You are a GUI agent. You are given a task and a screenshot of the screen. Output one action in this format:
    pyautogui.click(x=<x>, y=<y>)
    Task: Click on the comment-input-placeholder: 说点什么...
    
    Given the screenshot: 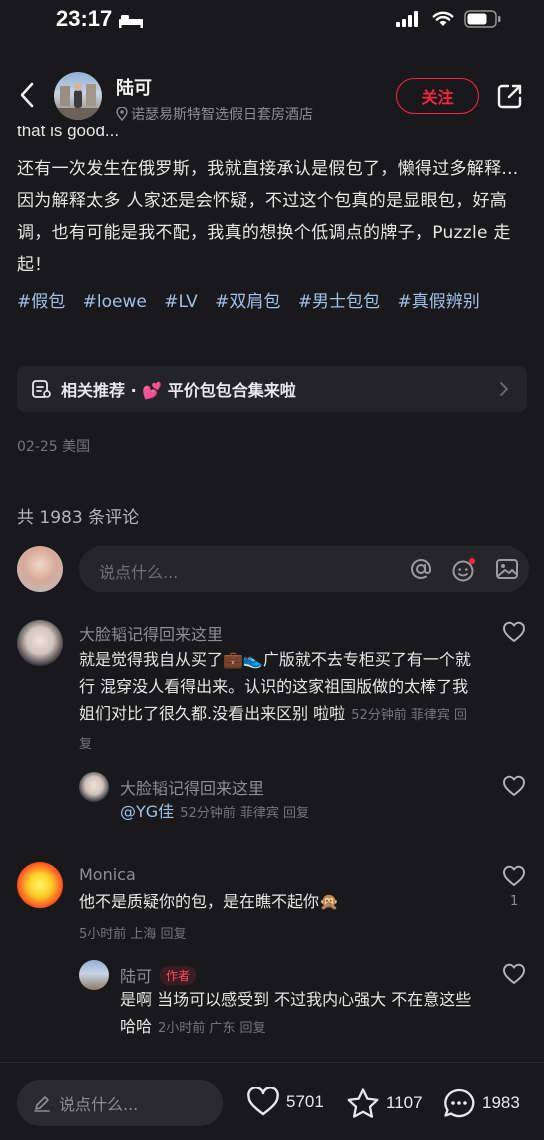 What is the action you would take?
    pyautogui.click(x=139, y=572)
    